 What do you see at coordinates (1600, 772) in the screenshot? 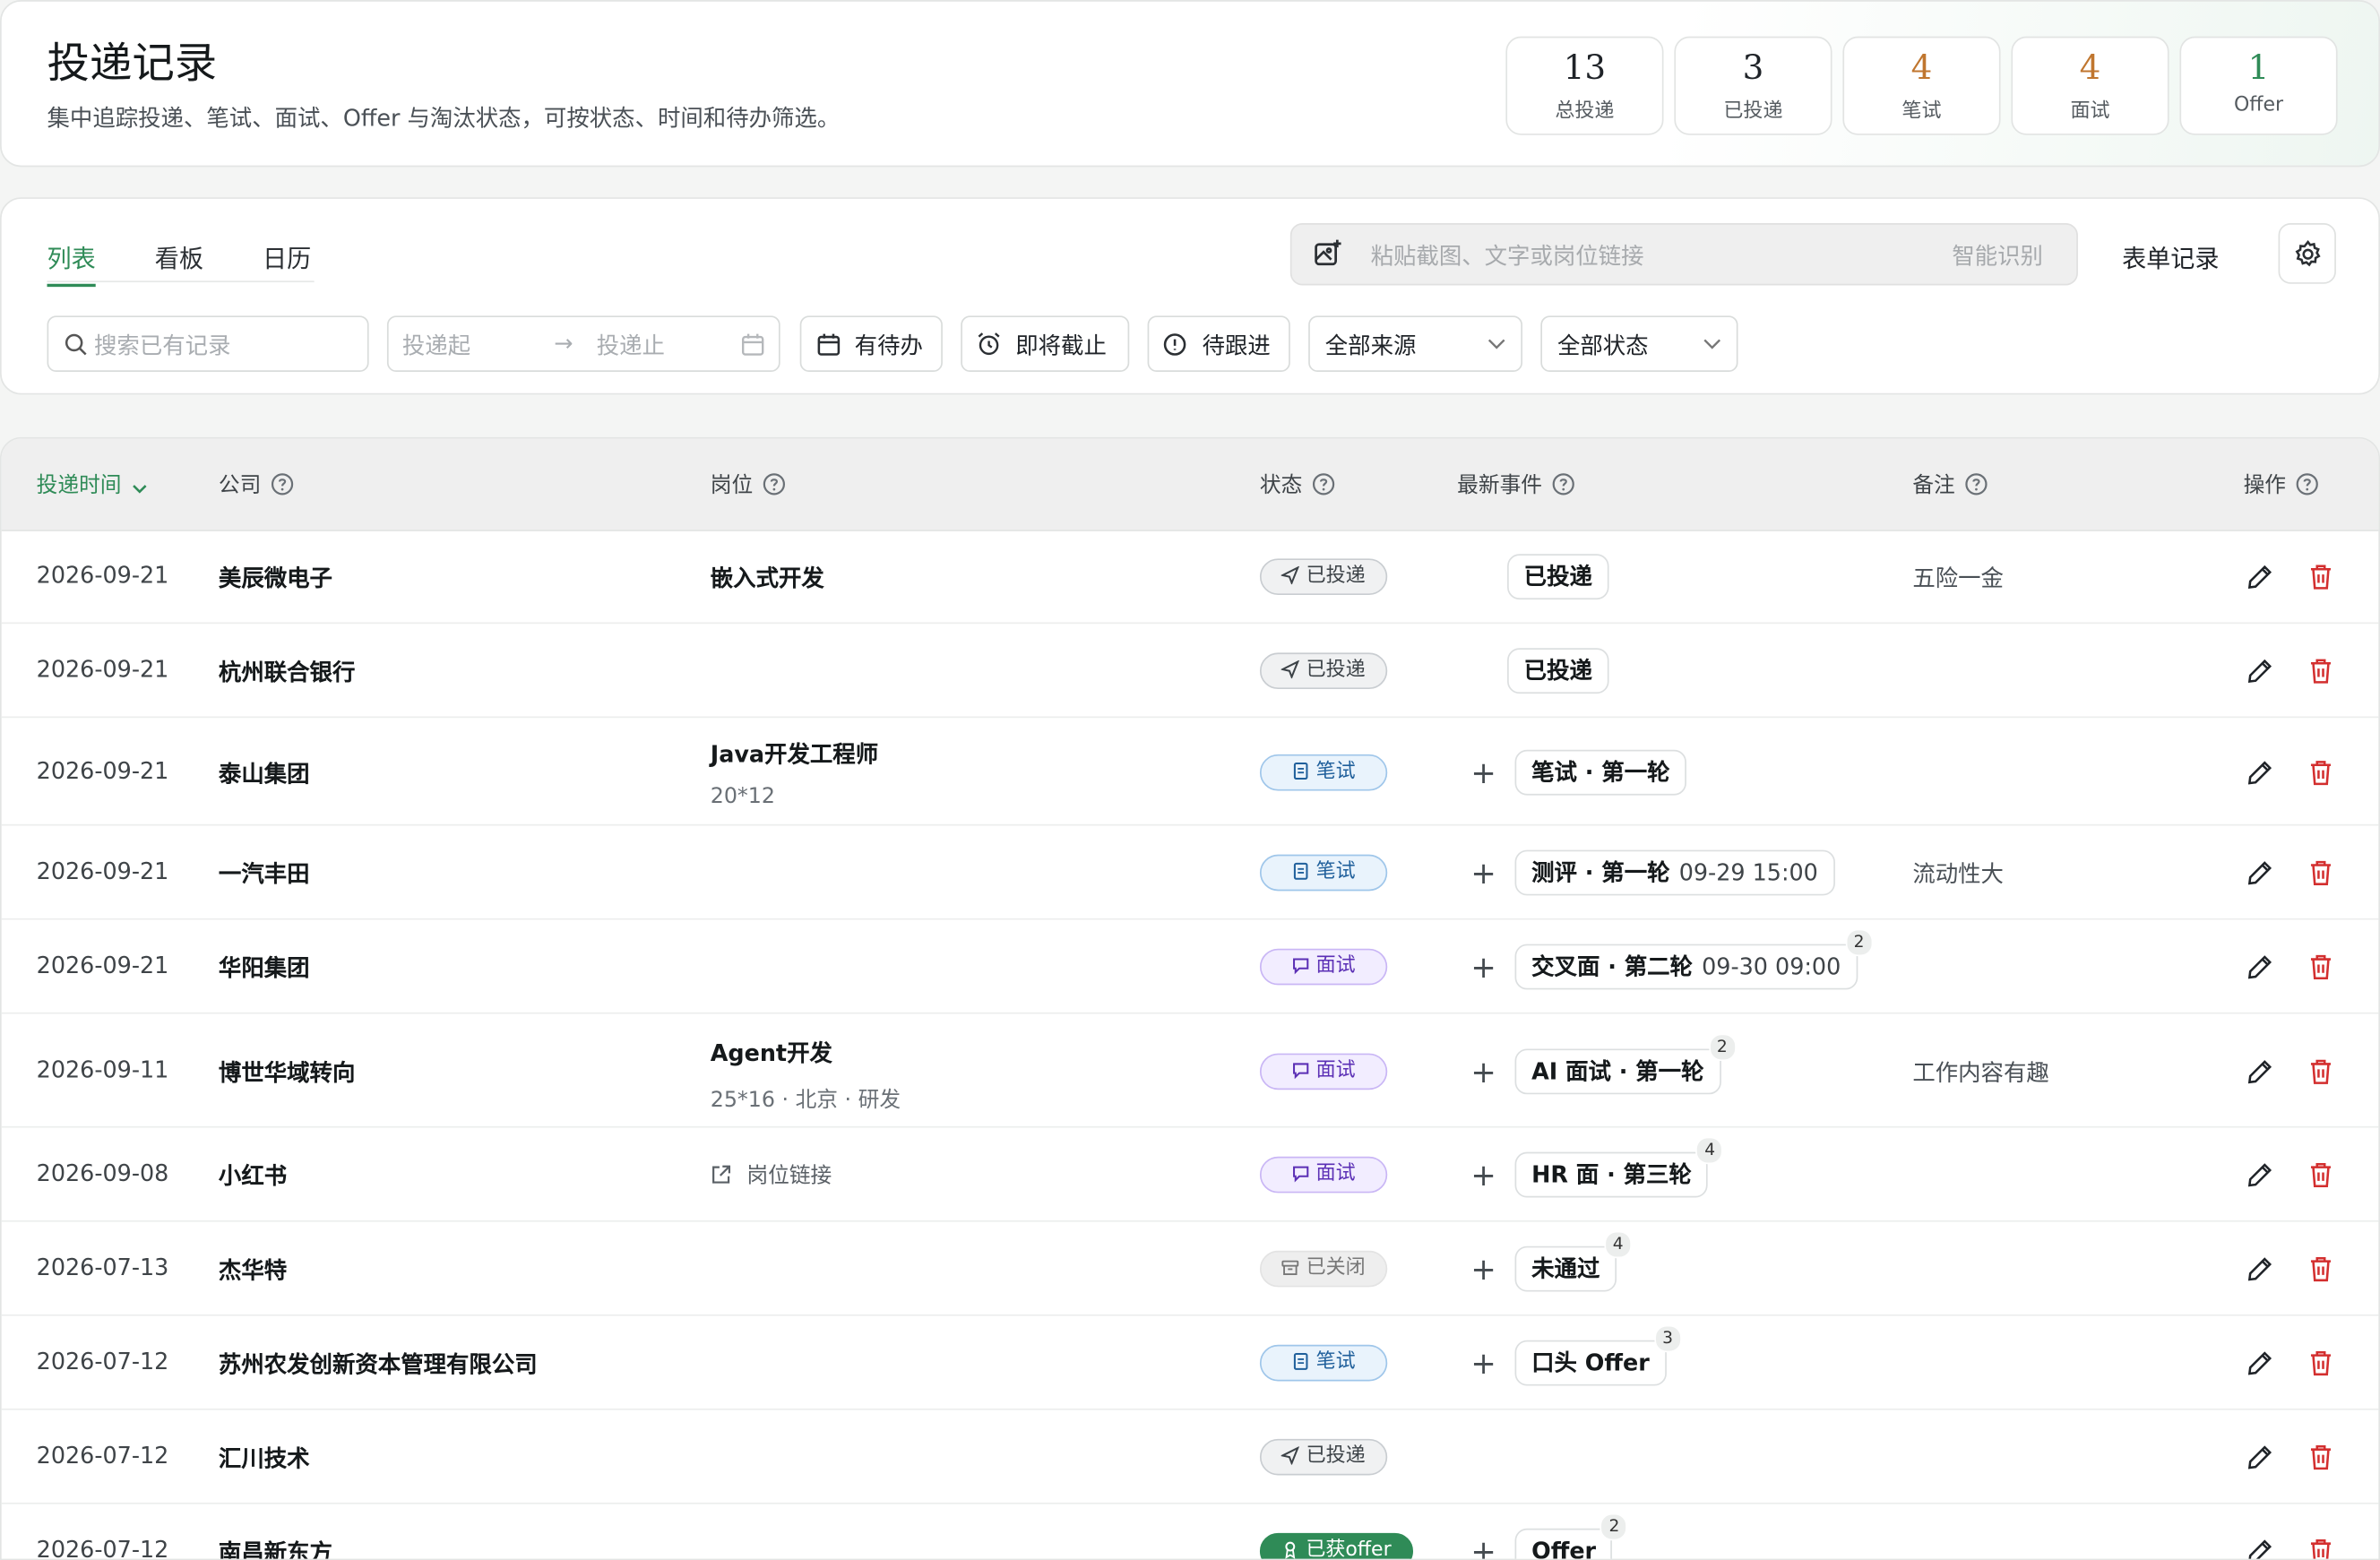
I see `latest-event-chip: 笔试 · 第一轮` at bounding box center [1600, 772].